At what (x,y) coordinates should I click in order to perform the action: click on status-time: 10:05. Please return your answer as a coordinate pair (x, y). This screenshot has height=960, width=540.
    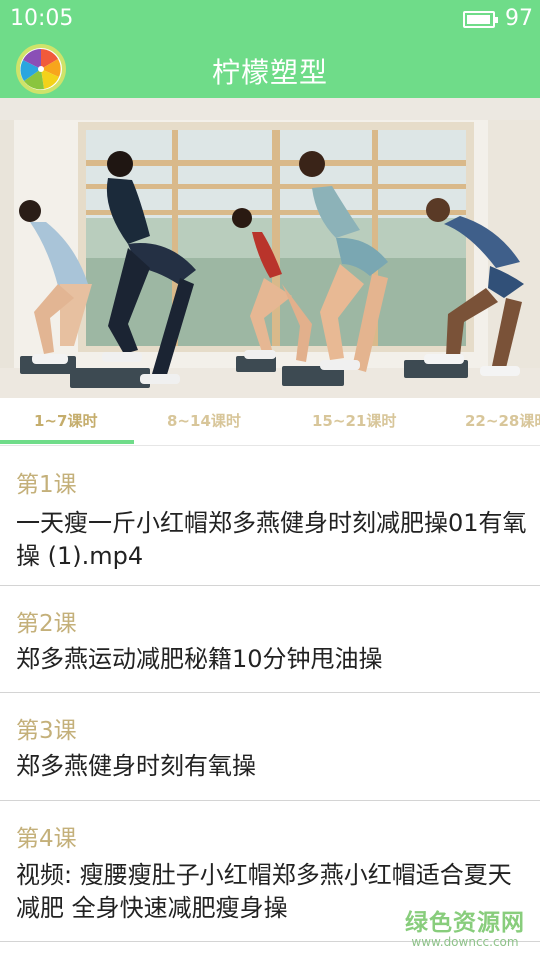
    Looking at the image, I should click on (42, 18).